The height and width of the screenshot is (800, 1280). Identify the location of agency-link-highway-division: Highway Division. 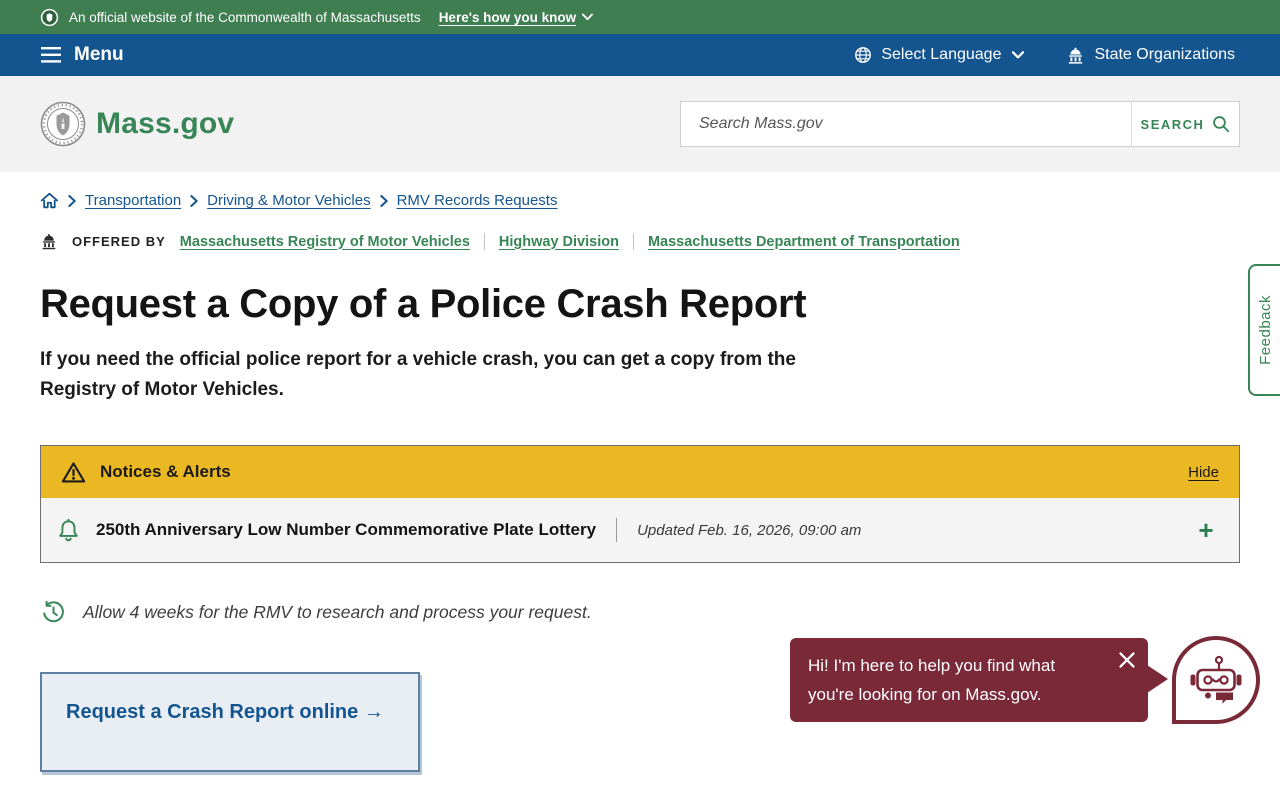
(559, 242).